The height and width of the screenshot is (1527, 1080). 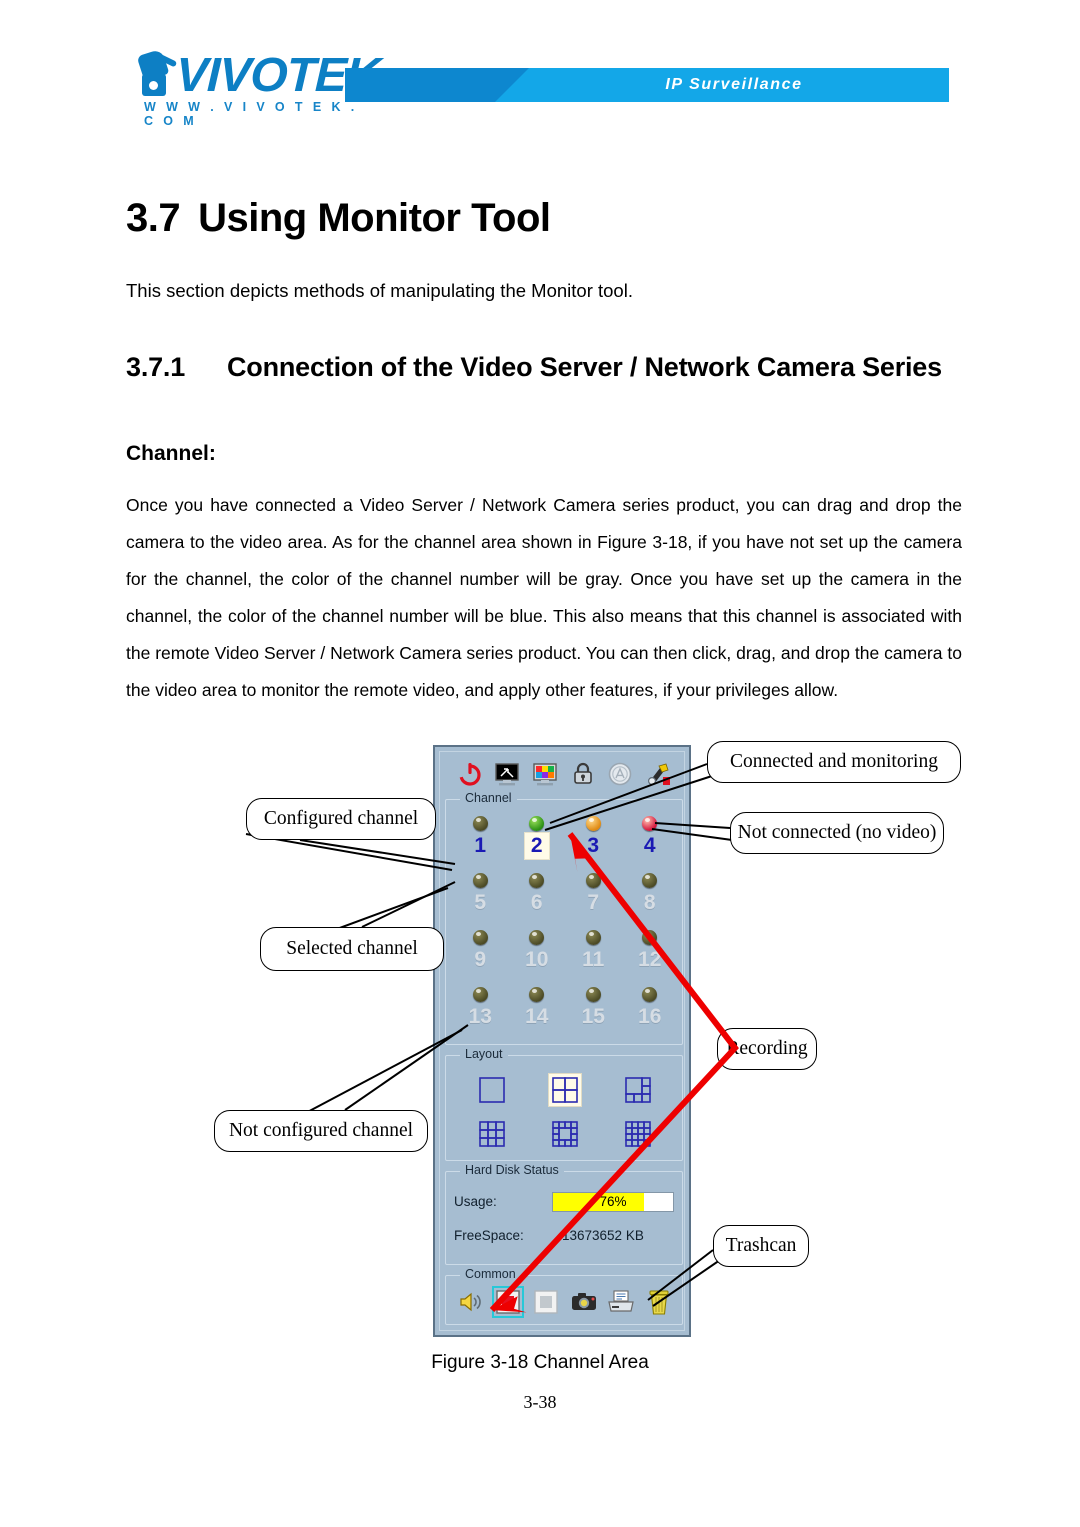 What do you see at coordinates (545, 774) in the screenshot?
I see `color-screen-icon` at bounding box center [545, 774].